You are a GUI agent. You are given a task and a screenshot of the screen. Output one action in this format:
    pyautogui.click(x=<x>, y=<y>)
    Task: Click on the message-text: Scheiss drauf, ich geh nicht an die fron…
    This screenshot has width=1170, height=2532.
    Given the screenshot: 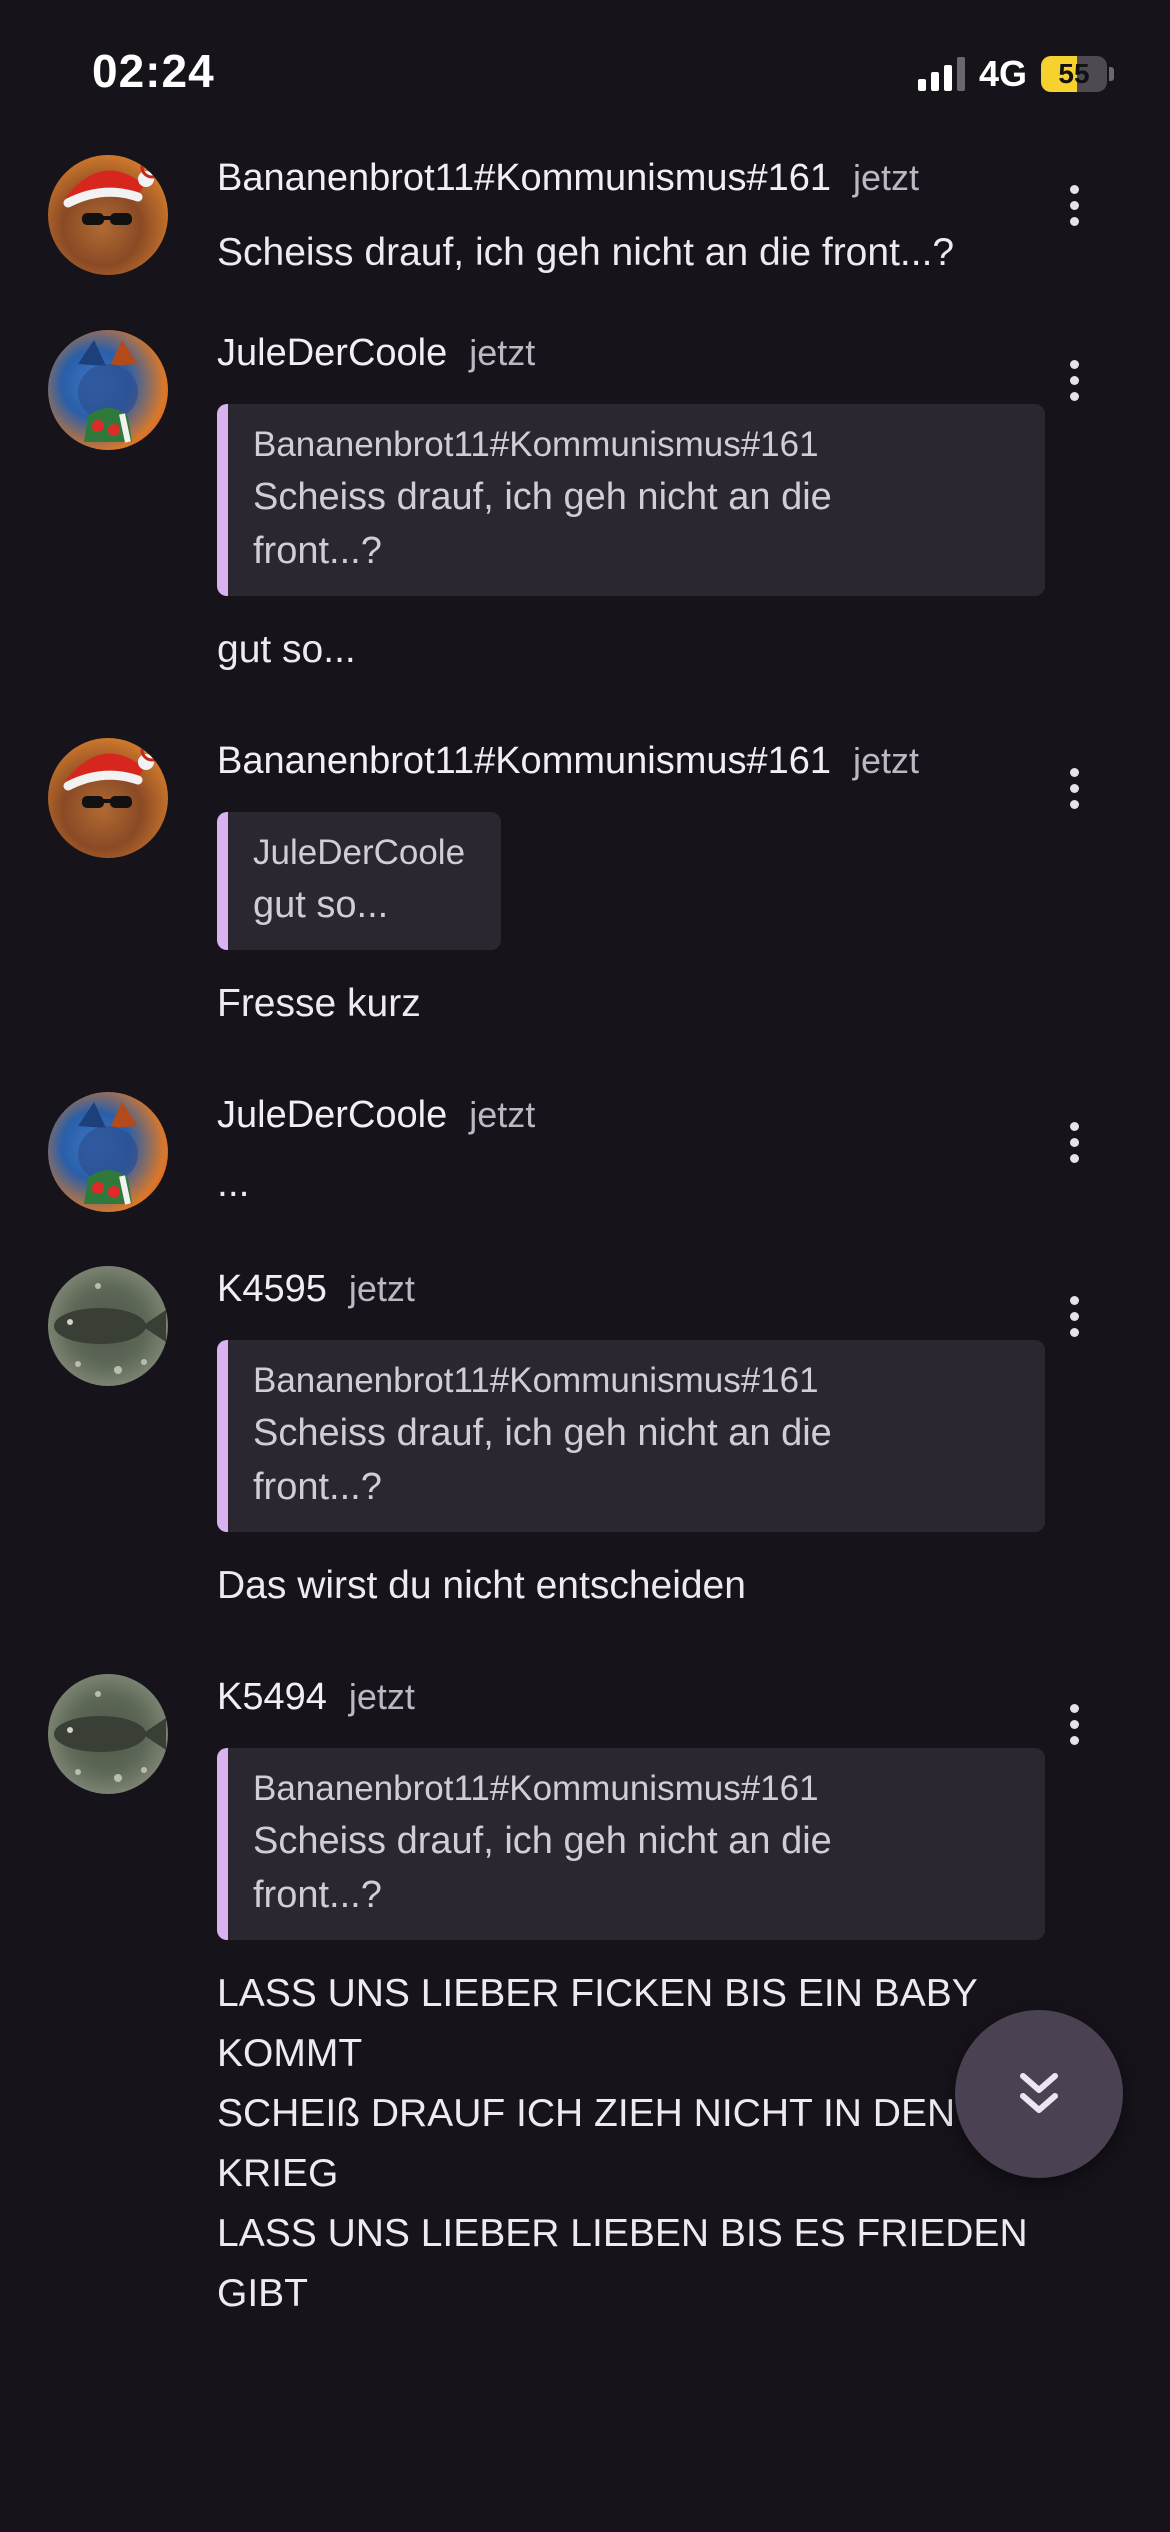 What is the action you would take?
    pyautogui.click(x=586, y=252)
    